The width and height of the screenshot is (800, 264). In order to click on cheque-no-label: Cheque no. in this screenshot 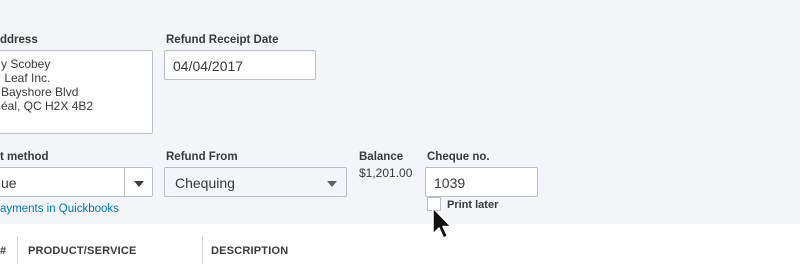, I will do `click(458, 157)`.